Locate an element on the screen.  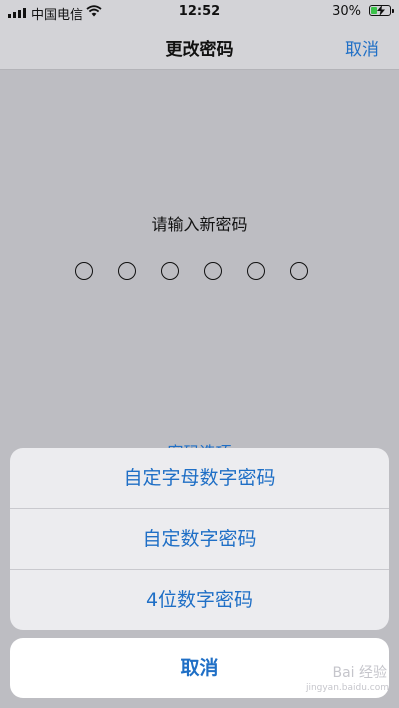
nav-cancel-button: 取消 is located at coordinates (362, 47).